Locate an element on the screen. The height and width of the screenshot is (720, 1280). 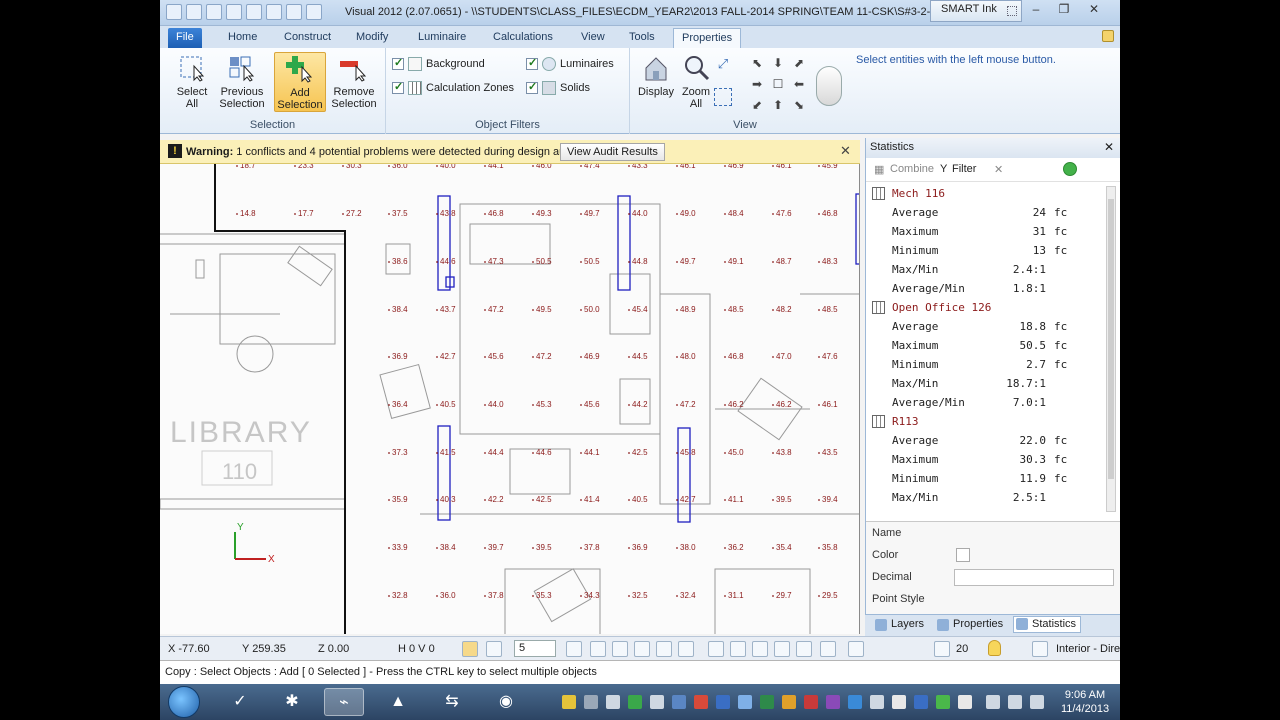
undo-icon is located at coordinates (254, 12).